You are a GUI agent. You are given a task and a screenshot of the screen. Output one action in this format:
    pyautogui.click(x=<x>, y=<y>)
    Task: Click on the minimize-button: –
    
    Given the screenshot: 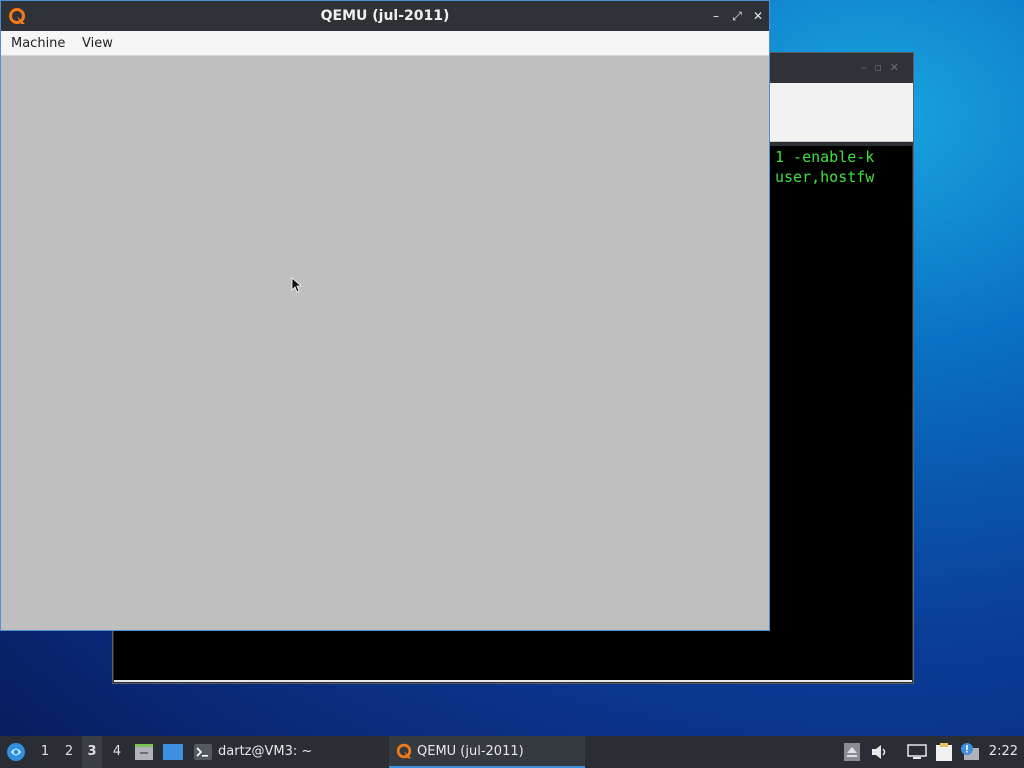 What is the action you would take?
    pyautogui.click(x=716, y=16)
    